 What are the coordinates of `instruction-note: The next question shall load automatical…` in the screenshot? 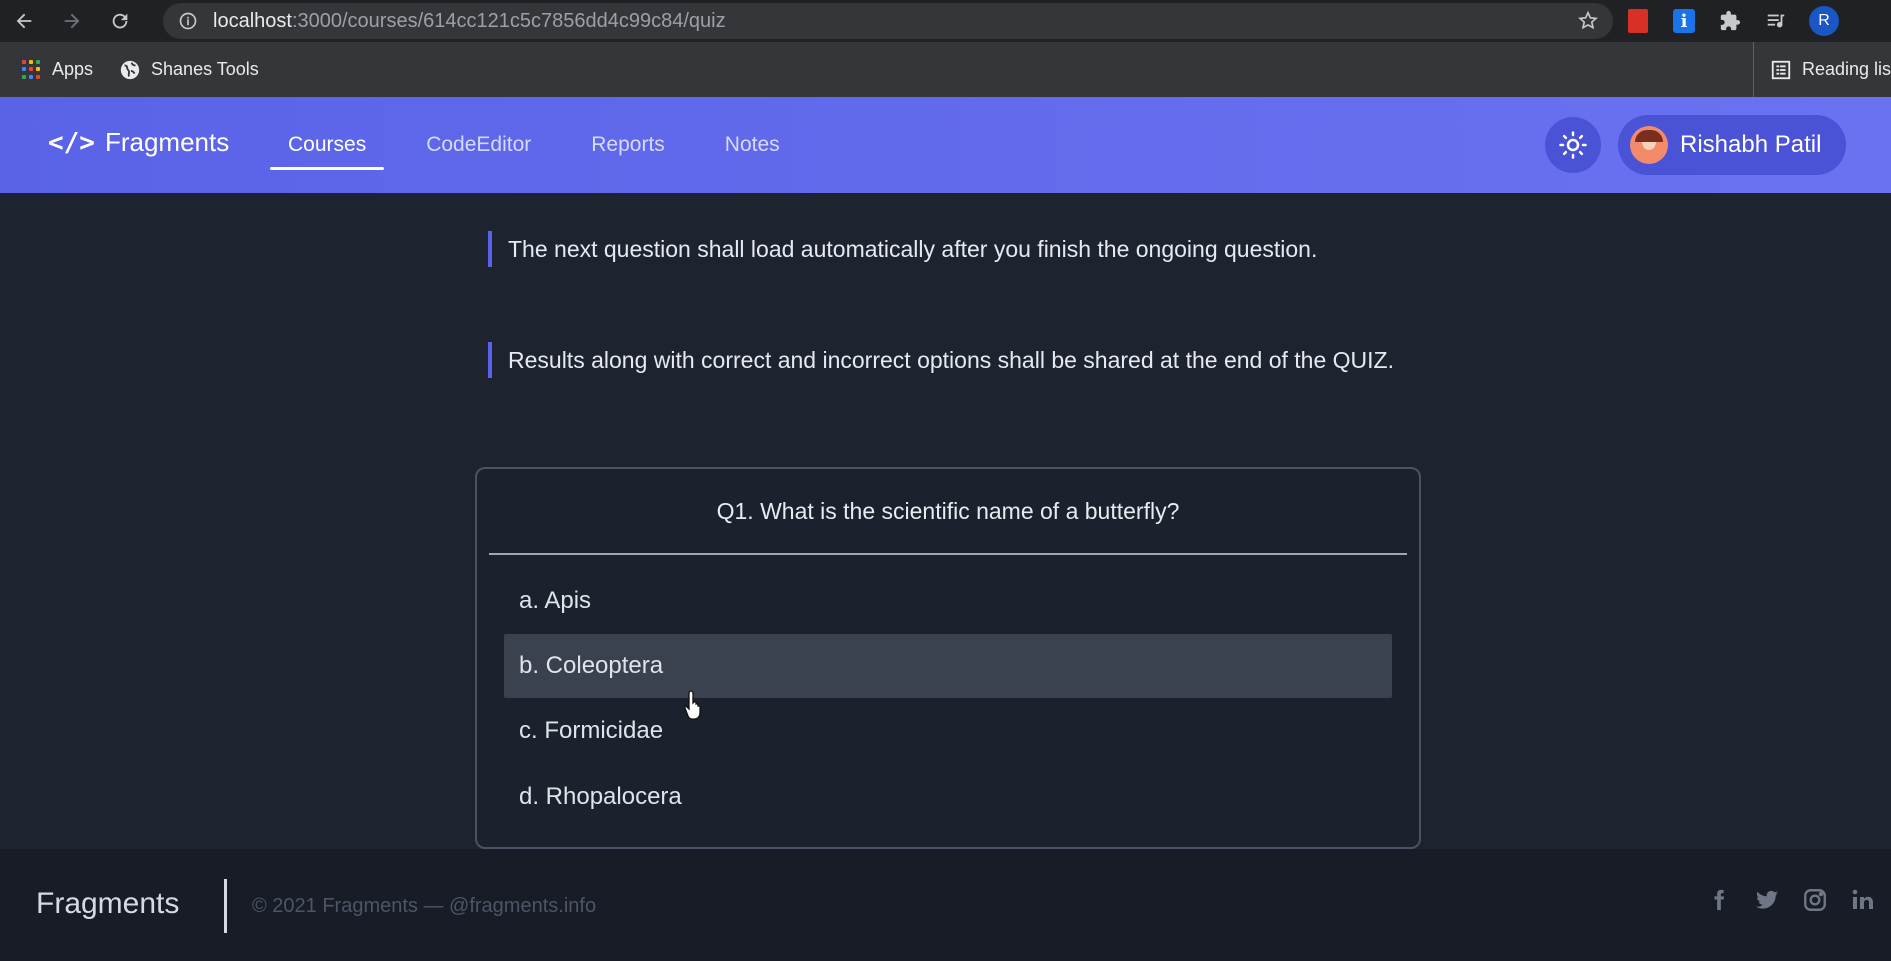 It's located at (948, 249).